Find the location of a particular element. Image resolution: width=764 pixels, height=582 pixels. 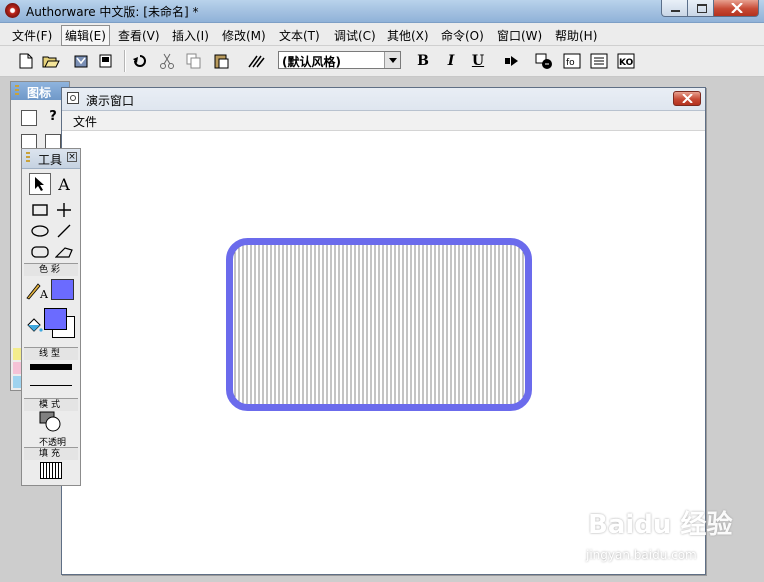

main-toolbar: (默认风格) B I U fo KO is located at coordinates (382, 61).